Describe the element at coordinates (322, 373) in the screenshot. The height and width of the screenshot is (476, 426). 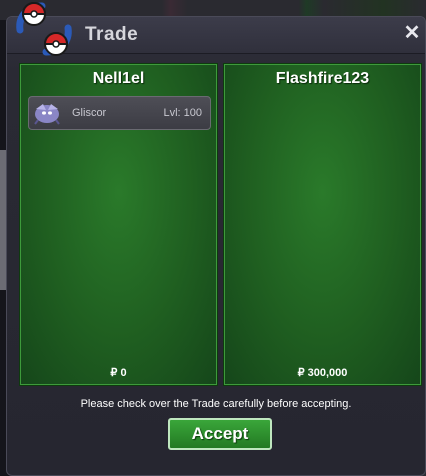
I see `money-offer-right: ₽ 300,000` at that location.